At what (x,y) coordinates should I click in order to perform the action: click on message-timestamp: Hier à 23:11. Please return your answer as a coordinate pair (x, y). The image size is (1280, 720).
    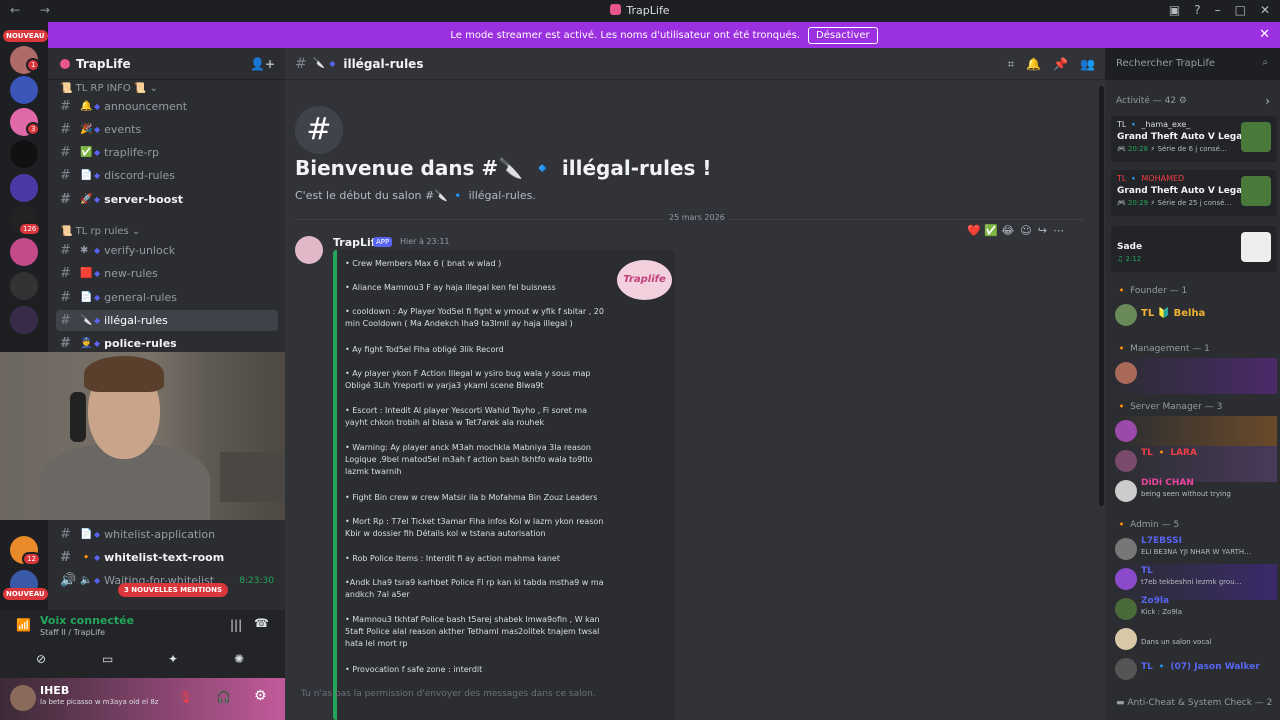
    Looking at the image, I should click on (425, 241).